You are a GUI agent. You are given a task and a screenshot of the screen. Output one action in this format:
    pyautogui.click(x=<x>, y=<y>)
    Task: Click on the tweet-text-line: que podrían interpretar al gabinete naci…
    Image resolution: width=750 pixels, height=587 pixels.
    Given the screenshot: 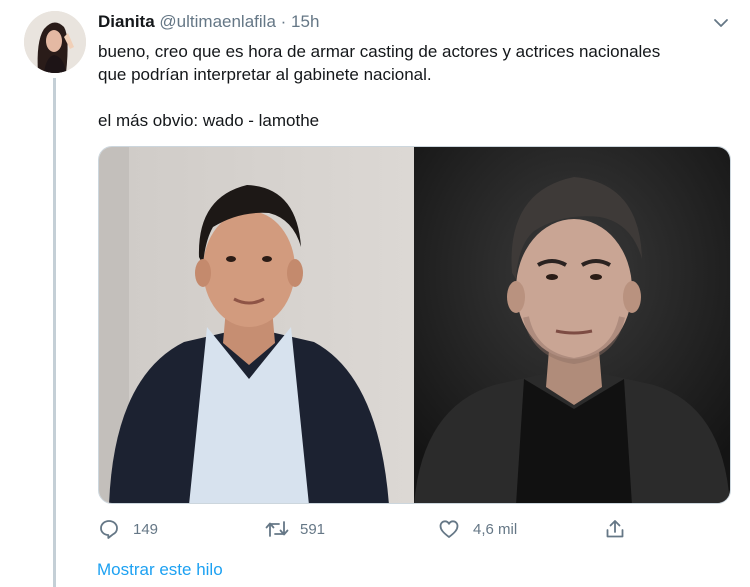 What is the action you would take?
    pyautogui.click(x=265, y=74)
    